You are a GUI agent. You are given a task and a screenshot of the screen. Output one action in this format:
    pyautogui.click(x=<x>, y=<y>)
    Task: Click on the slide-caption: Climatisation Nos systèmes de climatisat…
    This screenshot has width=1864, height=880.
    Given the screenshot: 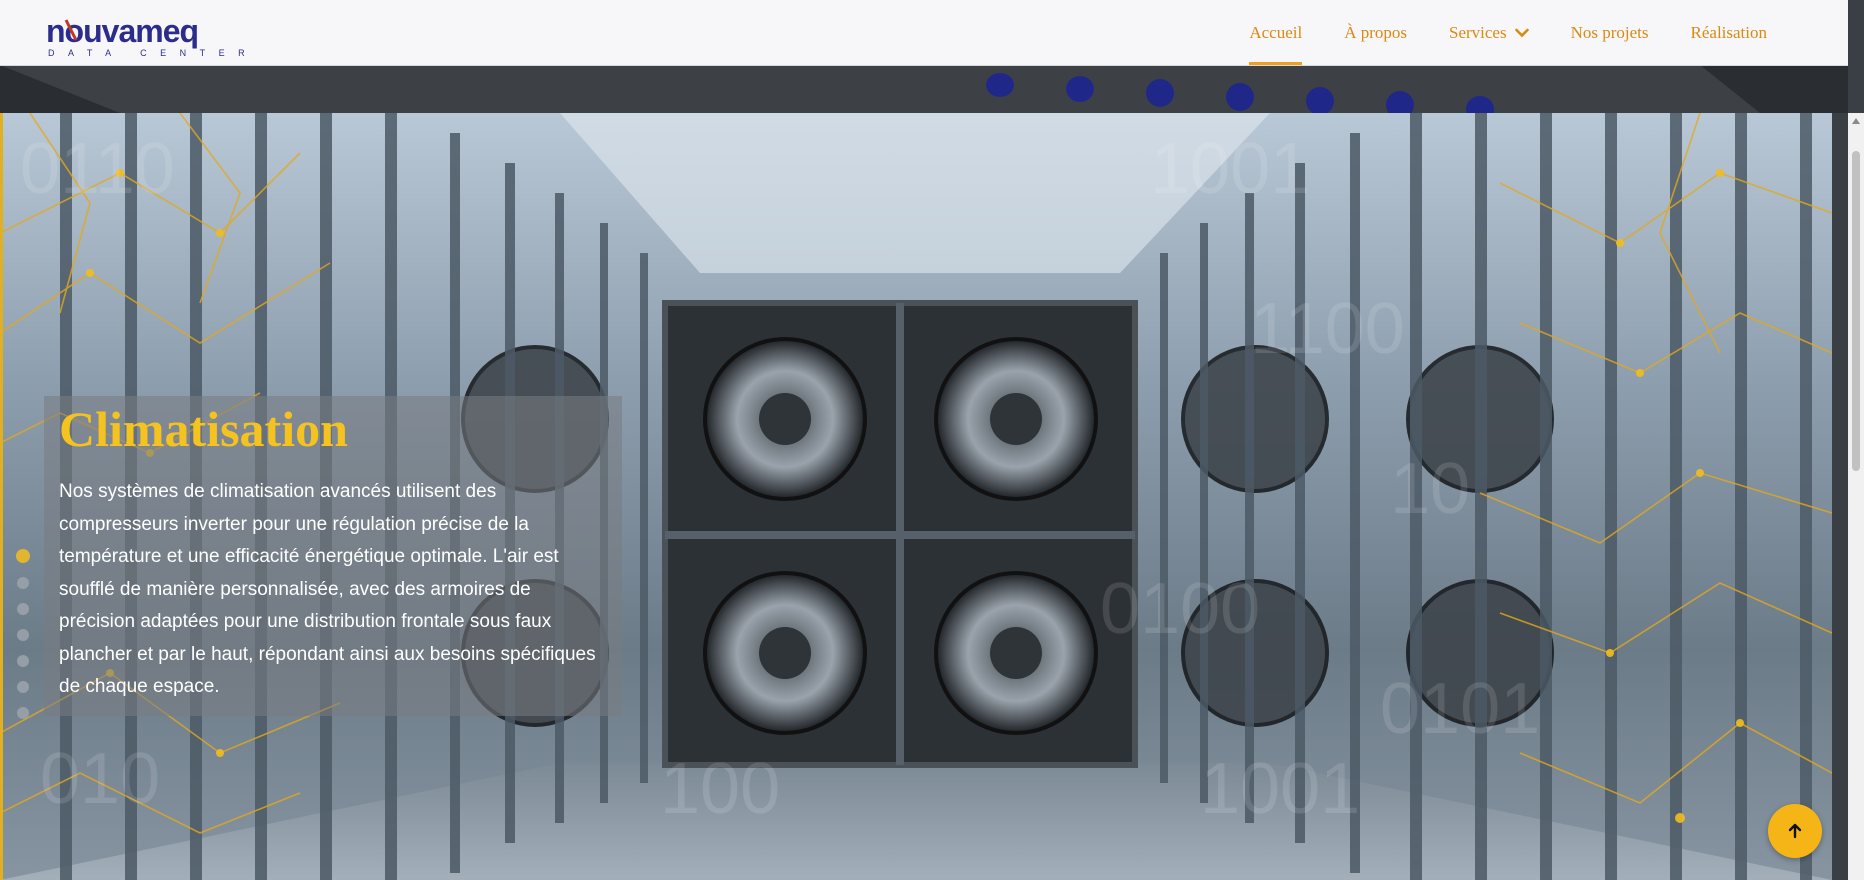 What is the action you would take?
    pyautogui.click(x=333, y=556)
    